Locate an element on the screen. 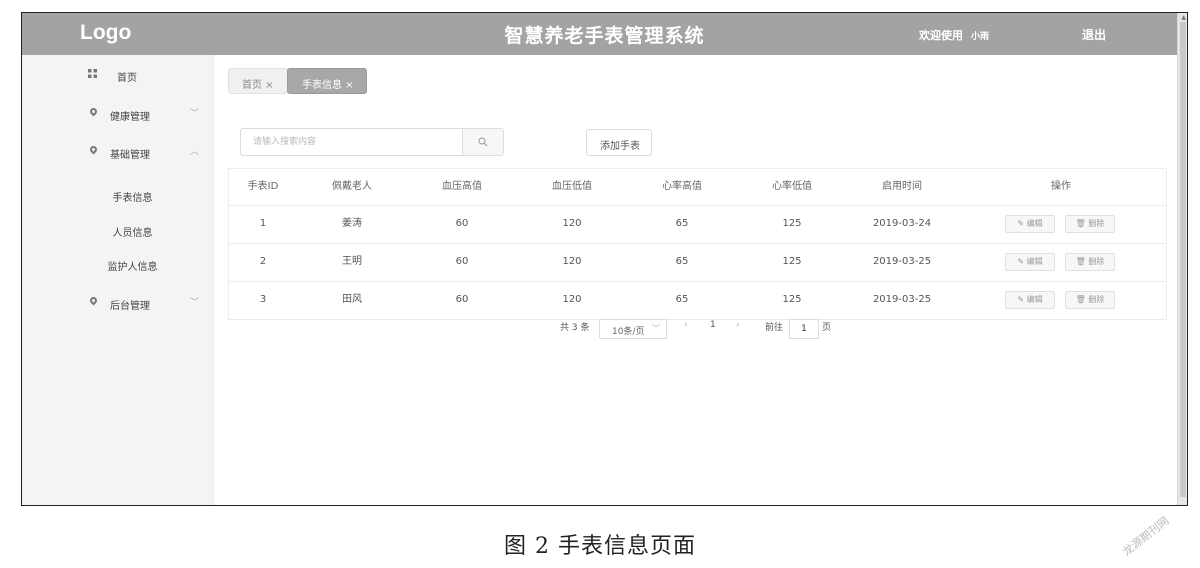  goto-label: 前往 is located at coordinates (774, 328).